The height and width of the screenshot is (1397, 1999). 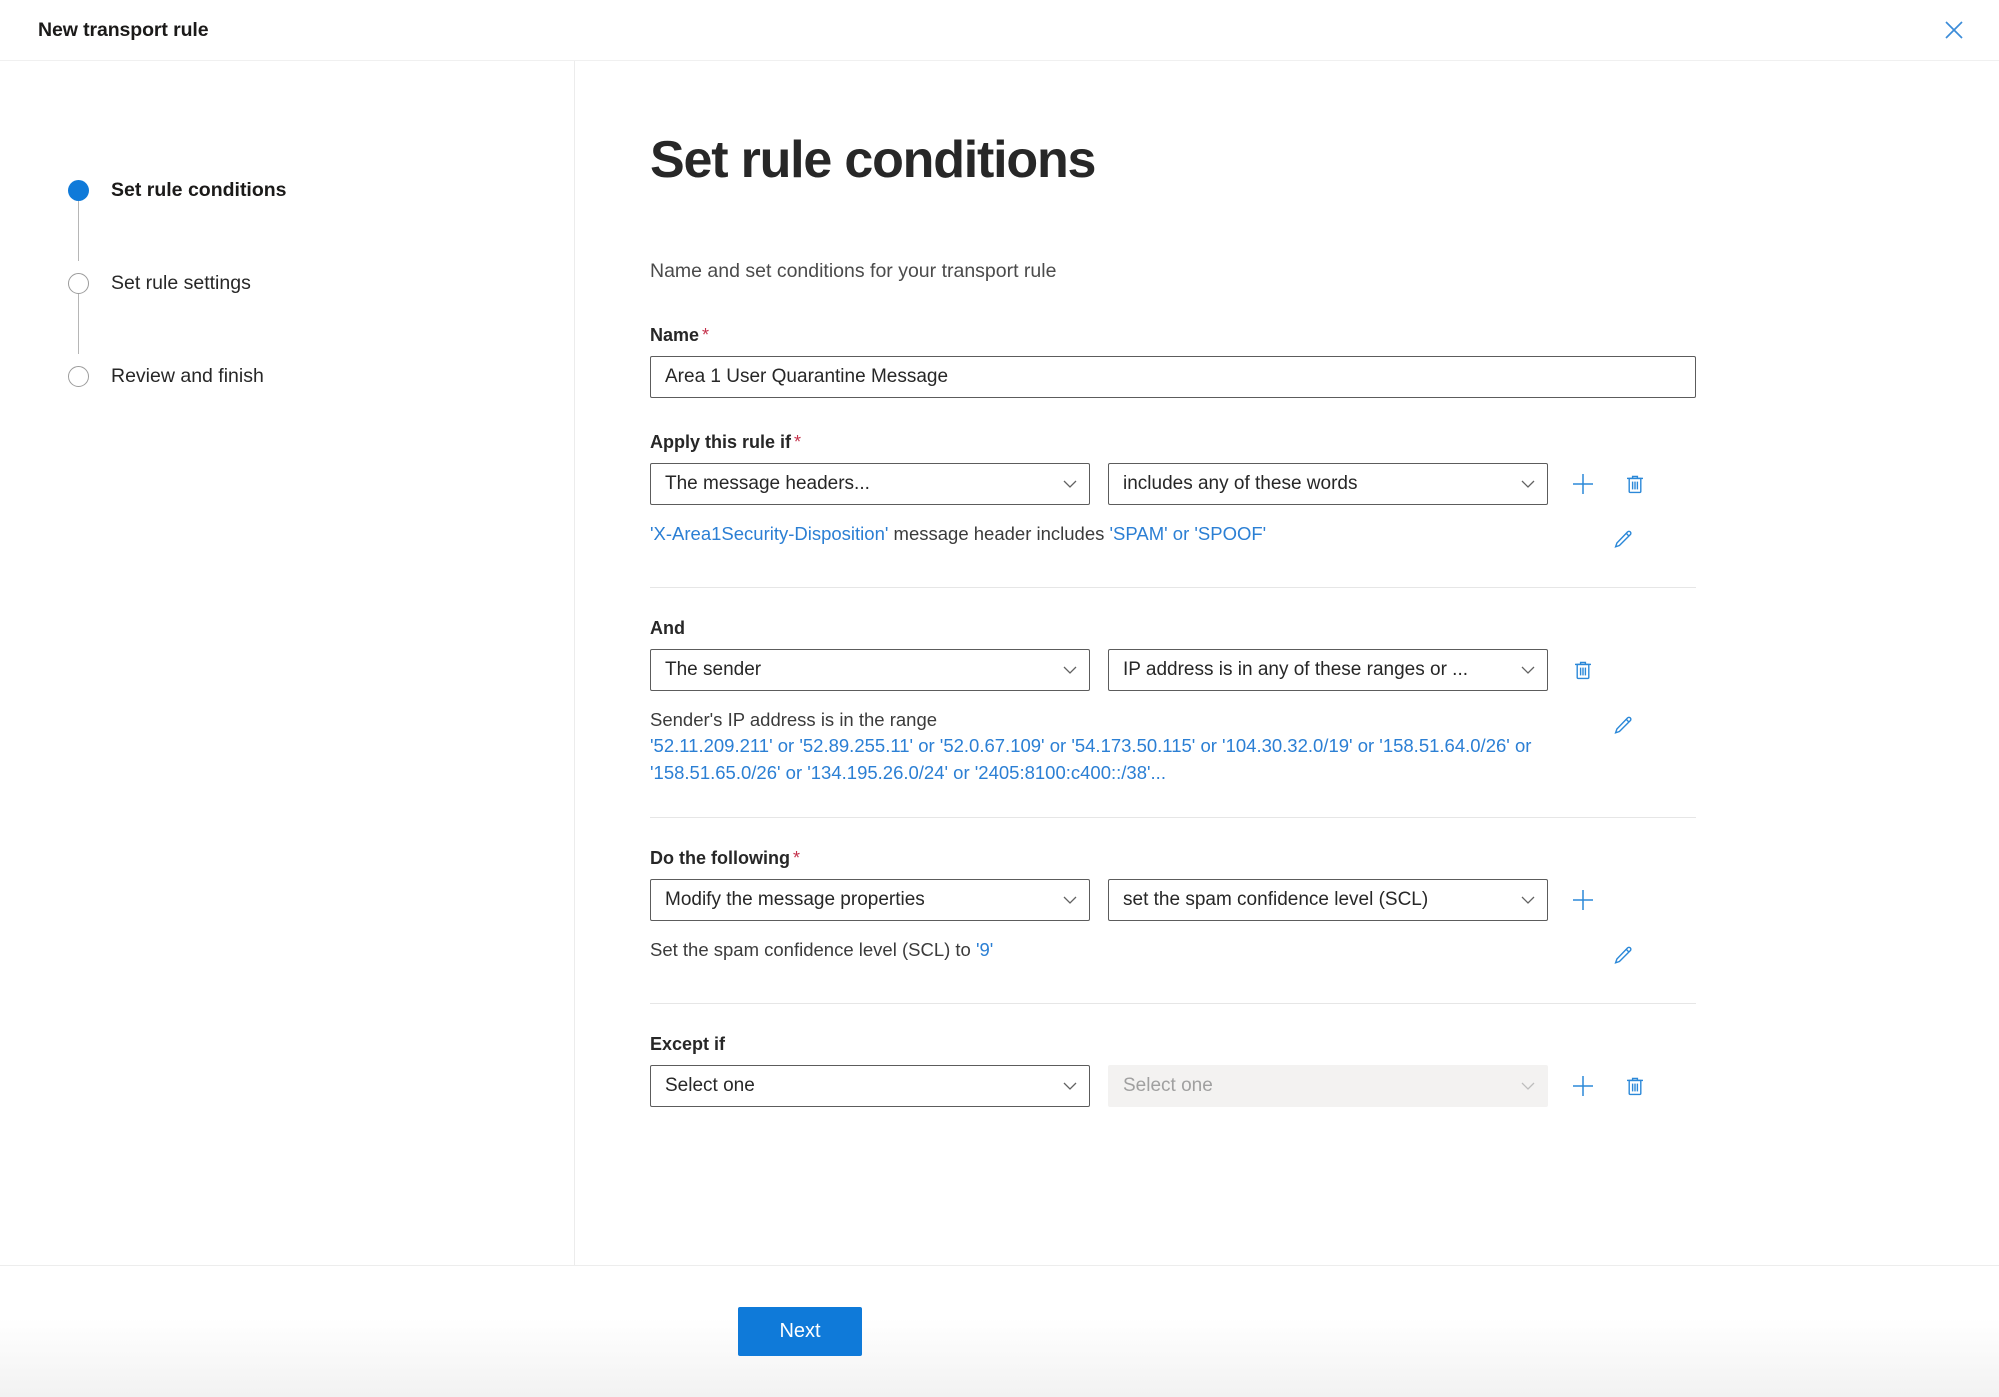 What do you see at coordinates (1276, 900) in the screenshot?
I see `select-value: set the spam confidence level (SCL)` at bounding box center [1276, 900].